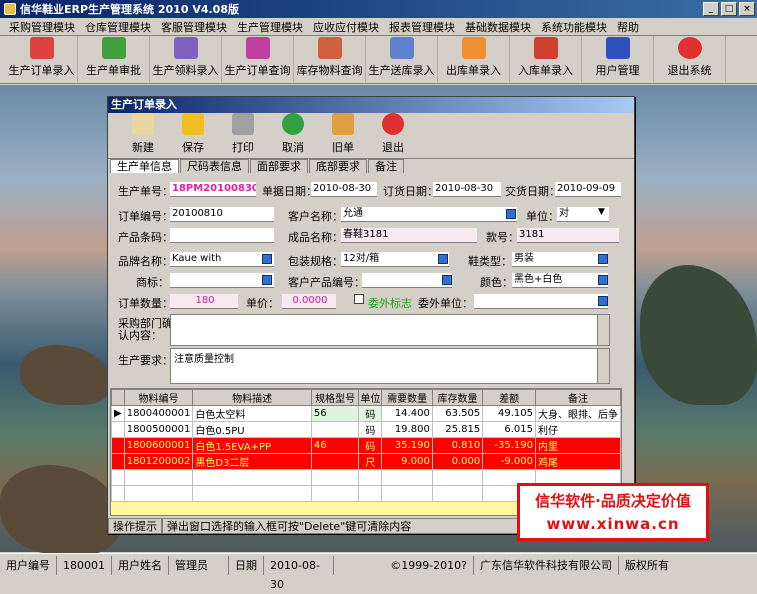  What do you see at coordinates (143, 124) in the screenshot?
I see `clipboard-icon` at bounding box center [143, 124].